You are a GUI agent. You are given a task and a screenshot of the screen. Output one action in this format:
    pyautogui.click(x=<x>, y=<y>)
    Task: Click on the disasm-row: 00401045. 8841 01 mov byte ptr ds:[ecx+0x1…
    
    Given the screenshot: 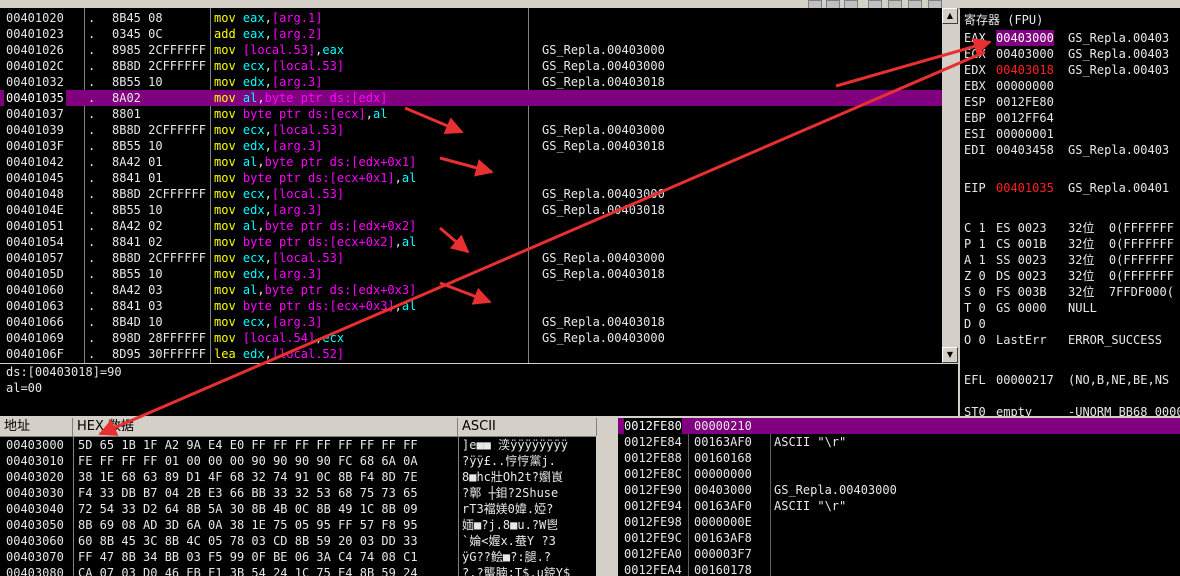 What is the action you would take?
    pyautogui.click(x=471, y=178)
    